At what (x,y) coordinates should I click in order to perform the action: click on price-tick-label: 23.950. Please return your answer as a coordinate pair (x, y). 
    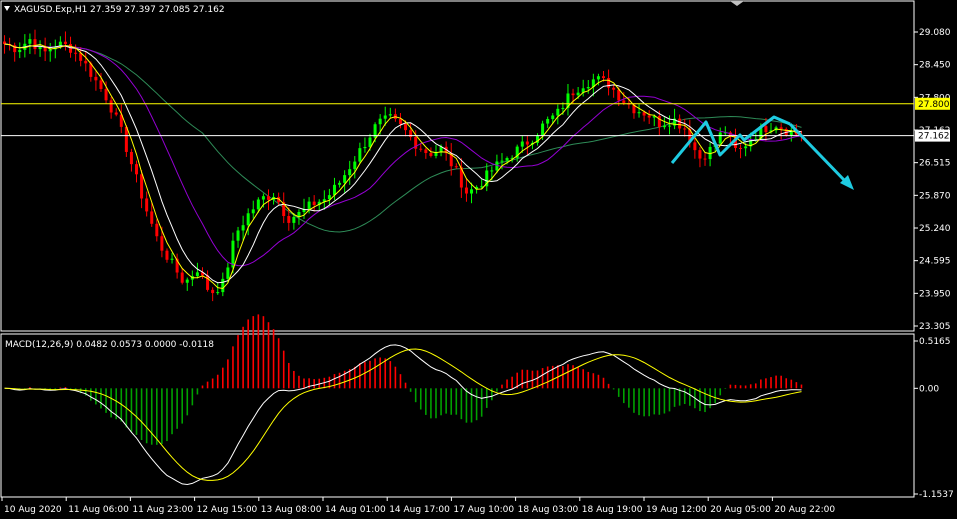
    Looking at the image, I should click on (935, 294).